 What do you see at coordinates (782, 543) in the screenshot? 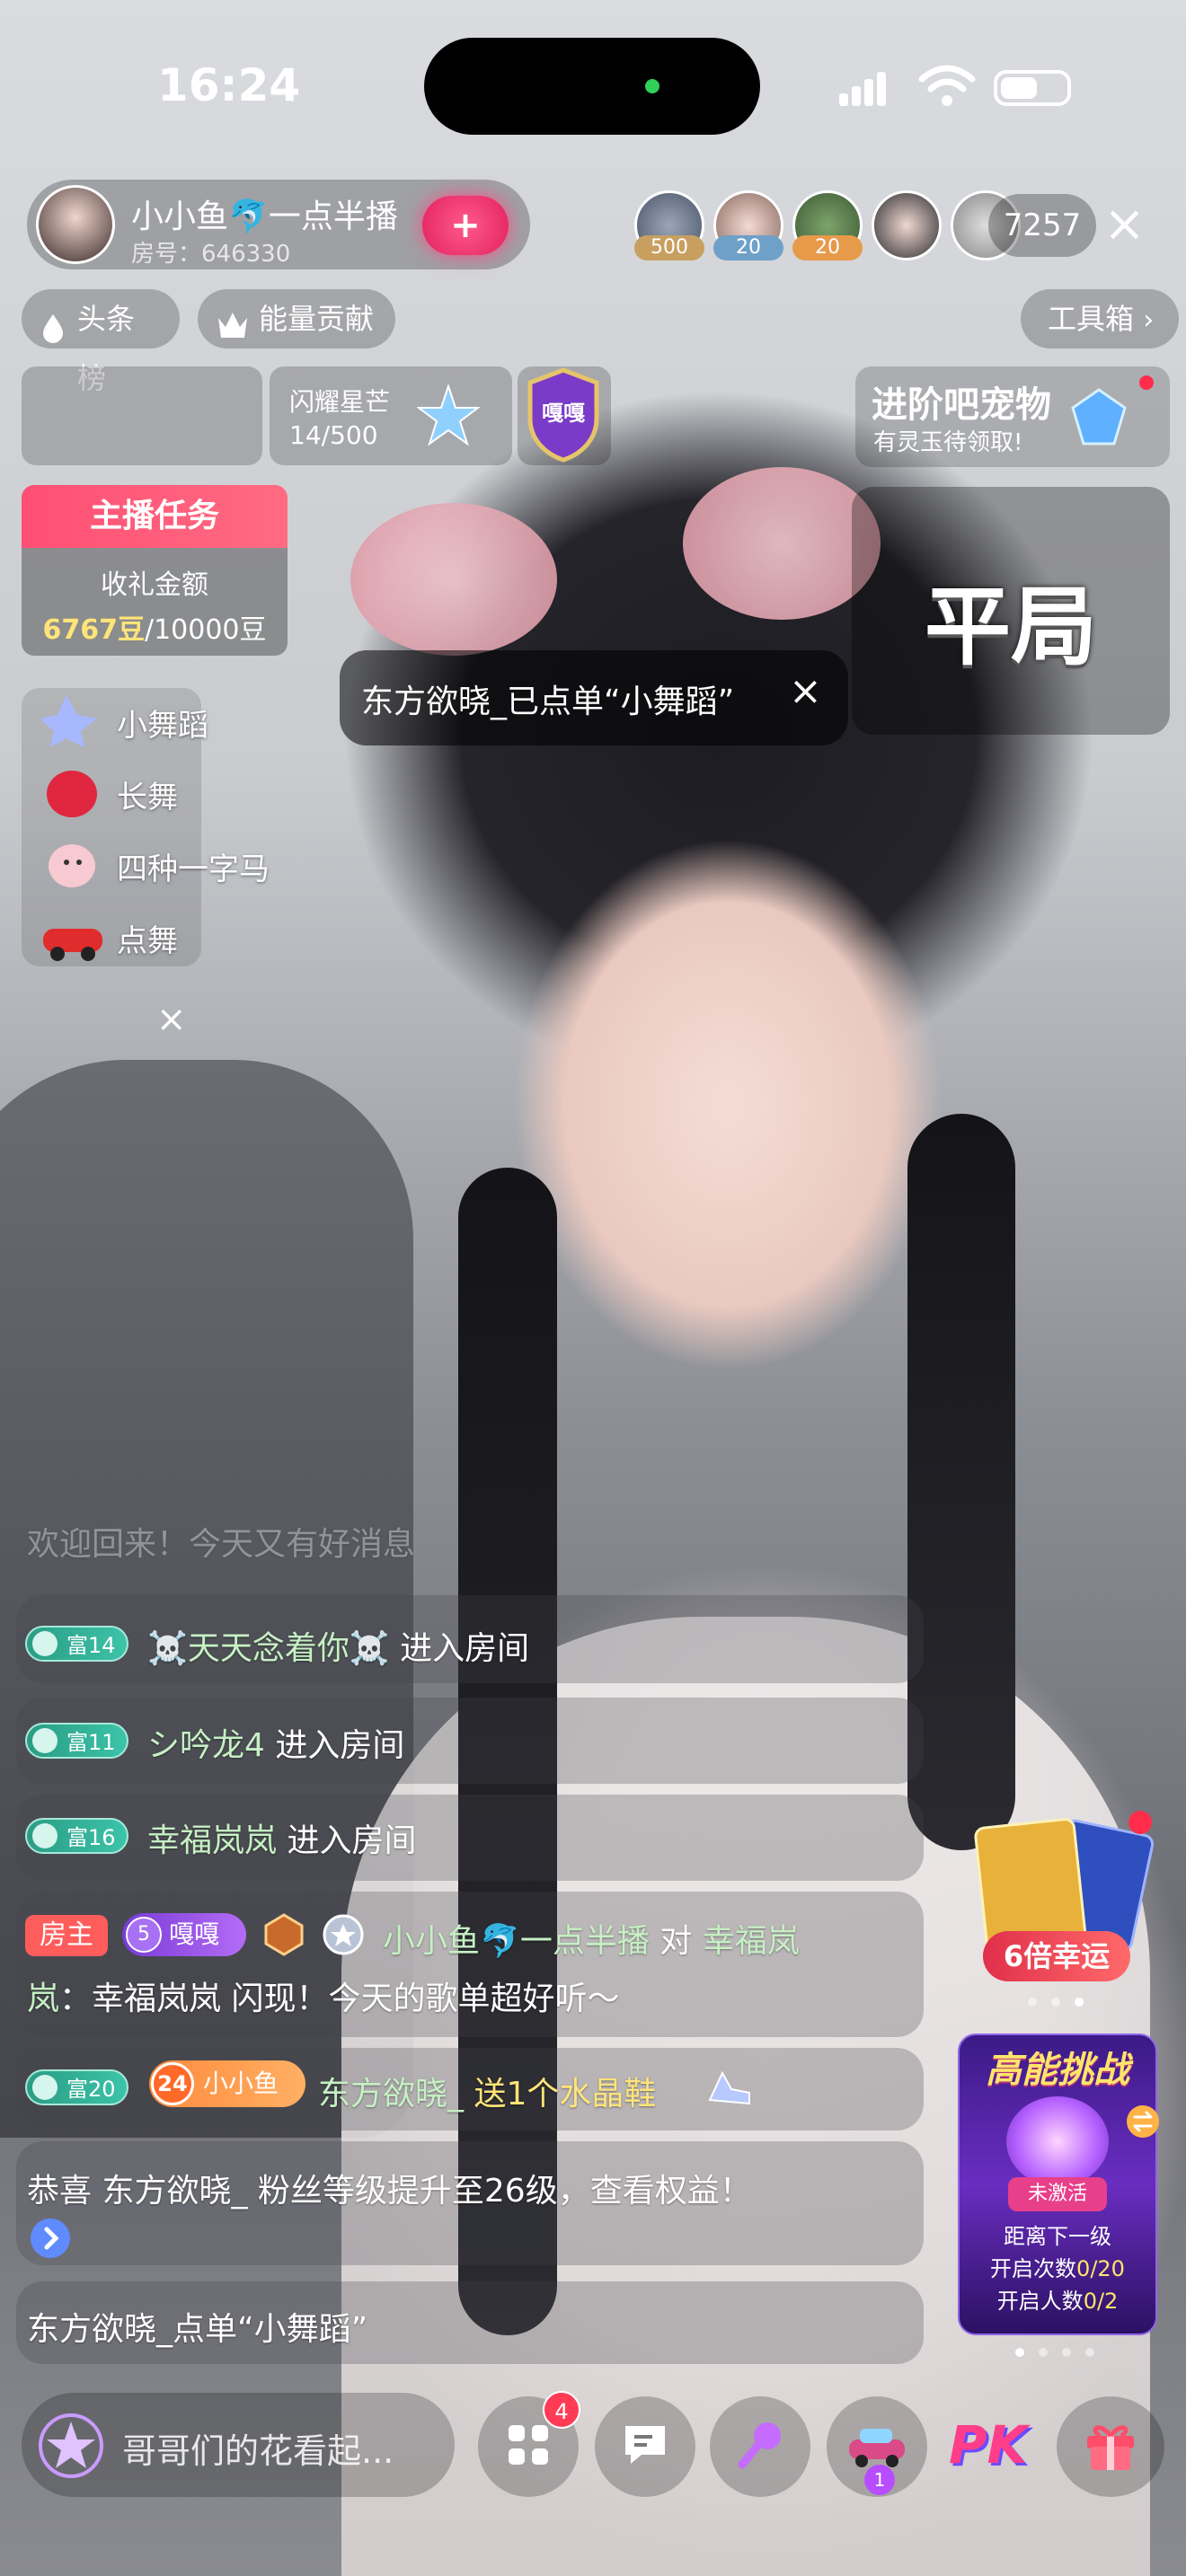
I see `background-bow-right` at bounding box center [782, 543].